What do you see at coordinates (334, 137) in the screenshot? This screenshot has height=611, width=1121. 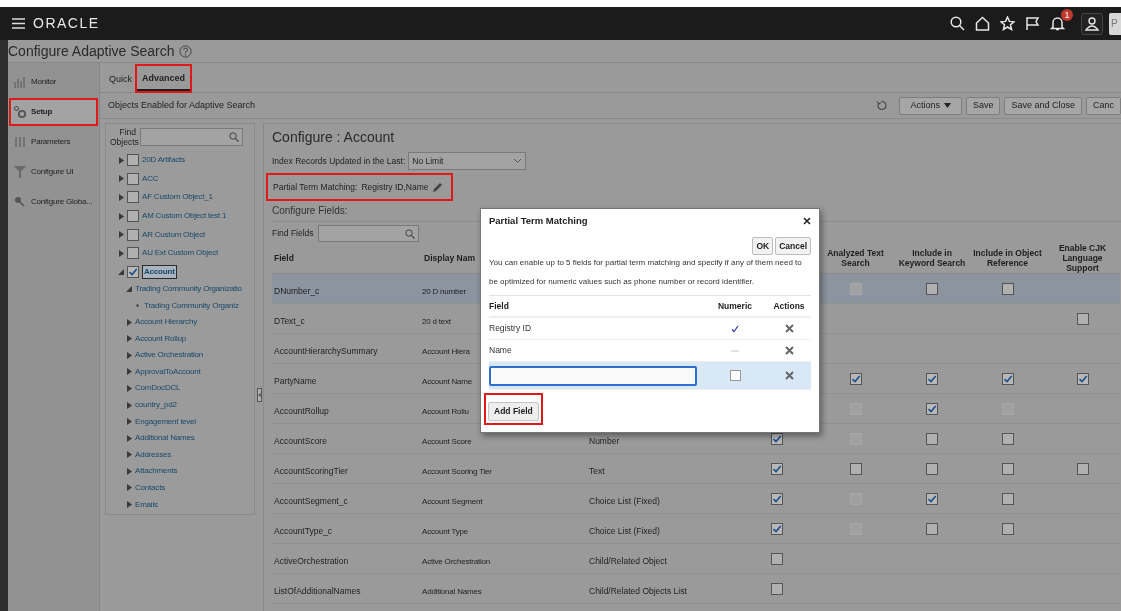 I see `panel-title: Configure : Account` at bounding box center [334, 137].